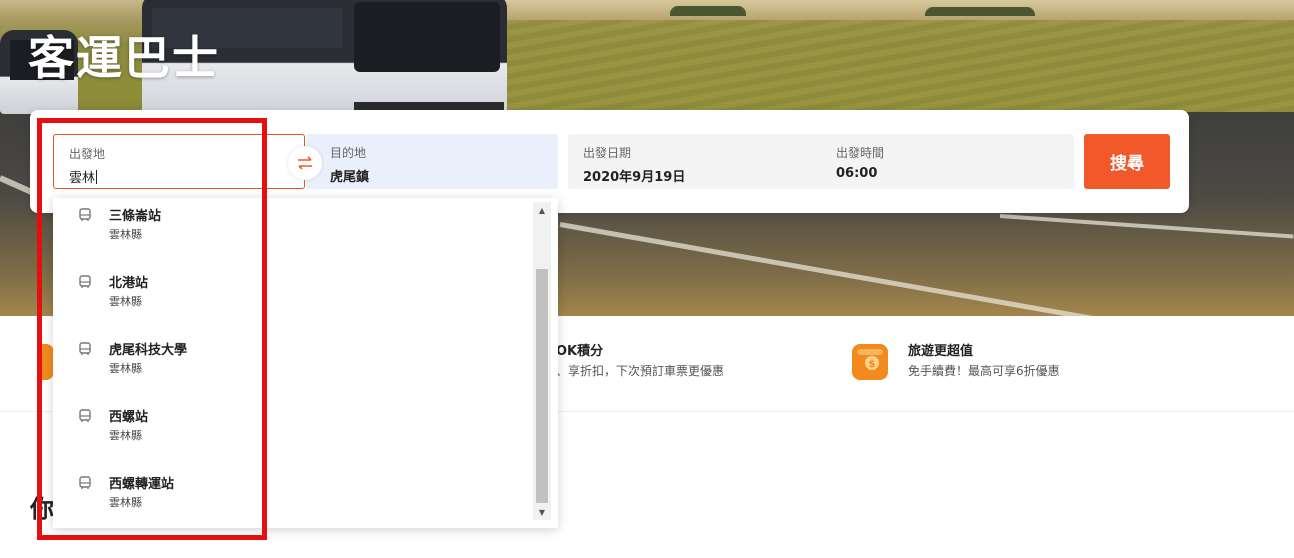 This screenshot has height=558, width=1294. What do you see at coordinates (856, 173) in the screenshot?
I see `time-value: 06:00` at bounding box center [856, 173].